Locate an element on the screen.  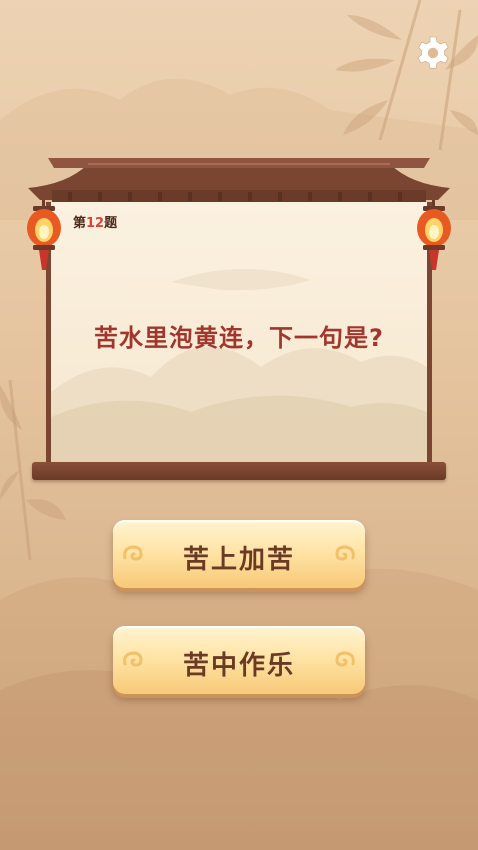
lantern-left-icon is located at coordinates (44, 235).